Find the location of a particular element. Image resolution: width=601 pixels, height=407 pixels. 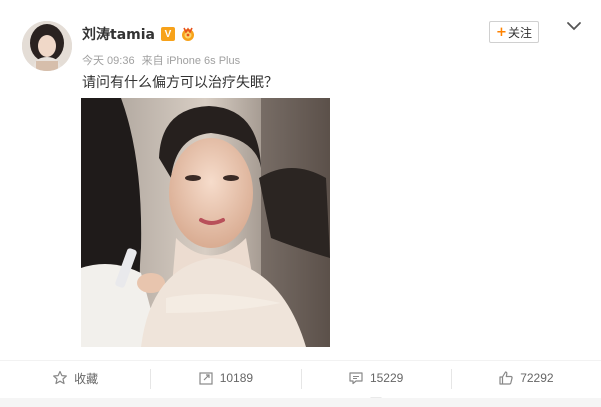

post-timestamp: 今天 09:36 is located at coordinates (108, 61).